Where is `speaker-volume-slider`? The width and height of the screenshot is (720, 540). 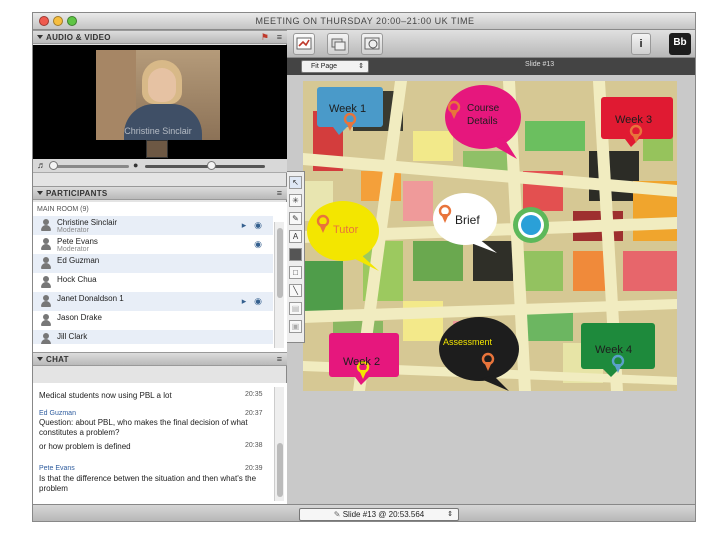 speaker-volume-slider is located at coordinates (89, 166).